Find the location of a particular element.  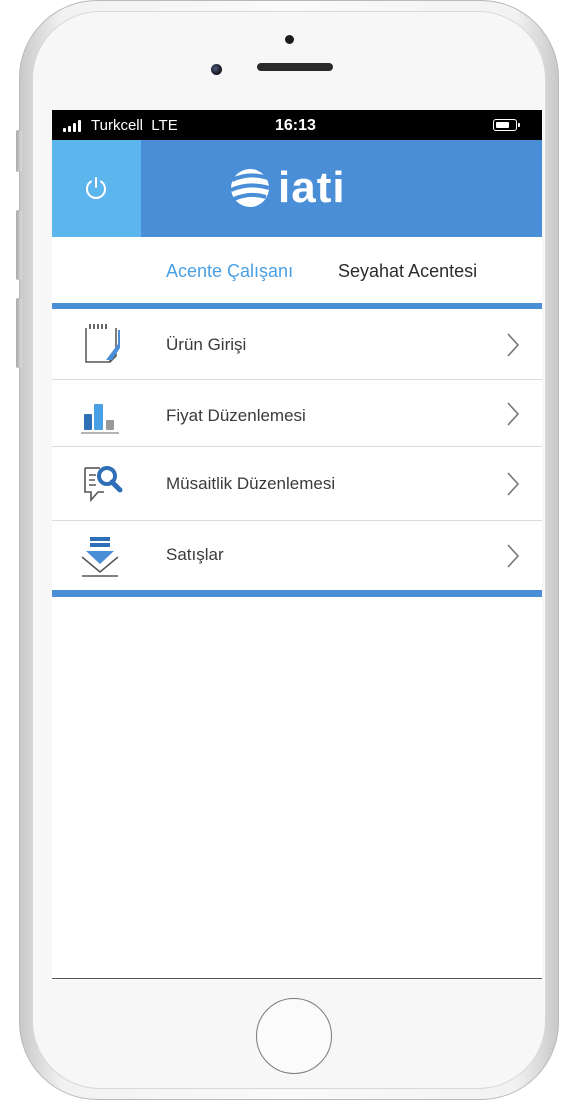

menu-item-musaitlik-duzenlemesi: Müsaitlik Düzenlemesi is located at coordinates (297, 484).